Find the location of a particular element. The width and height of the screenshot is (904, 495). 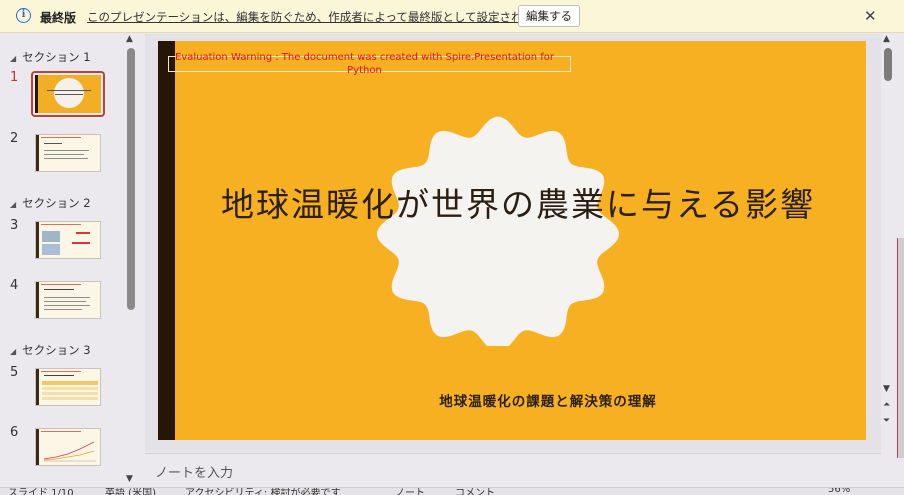

section-header-3: ◢ セクション 3 is located at coordinates (50, 350).